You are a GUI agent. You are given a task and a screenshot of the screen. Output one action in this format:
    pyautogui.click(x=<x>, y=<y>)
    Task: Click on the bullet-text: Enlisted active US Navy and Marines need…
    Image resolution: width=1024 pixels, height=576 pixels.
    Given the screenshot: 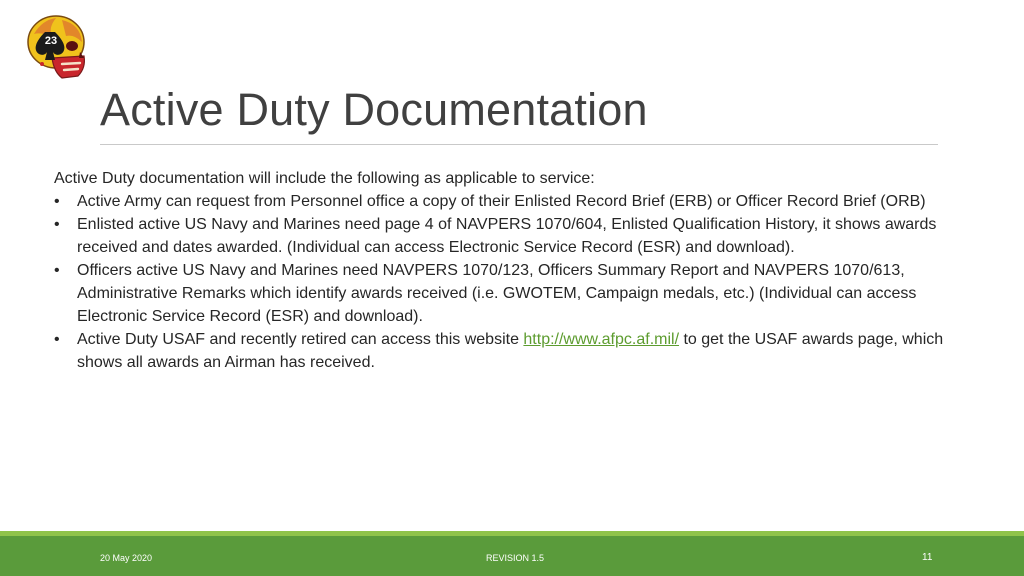 What is the action you would take?
    pyautogui.click(x=507, y=236)
    